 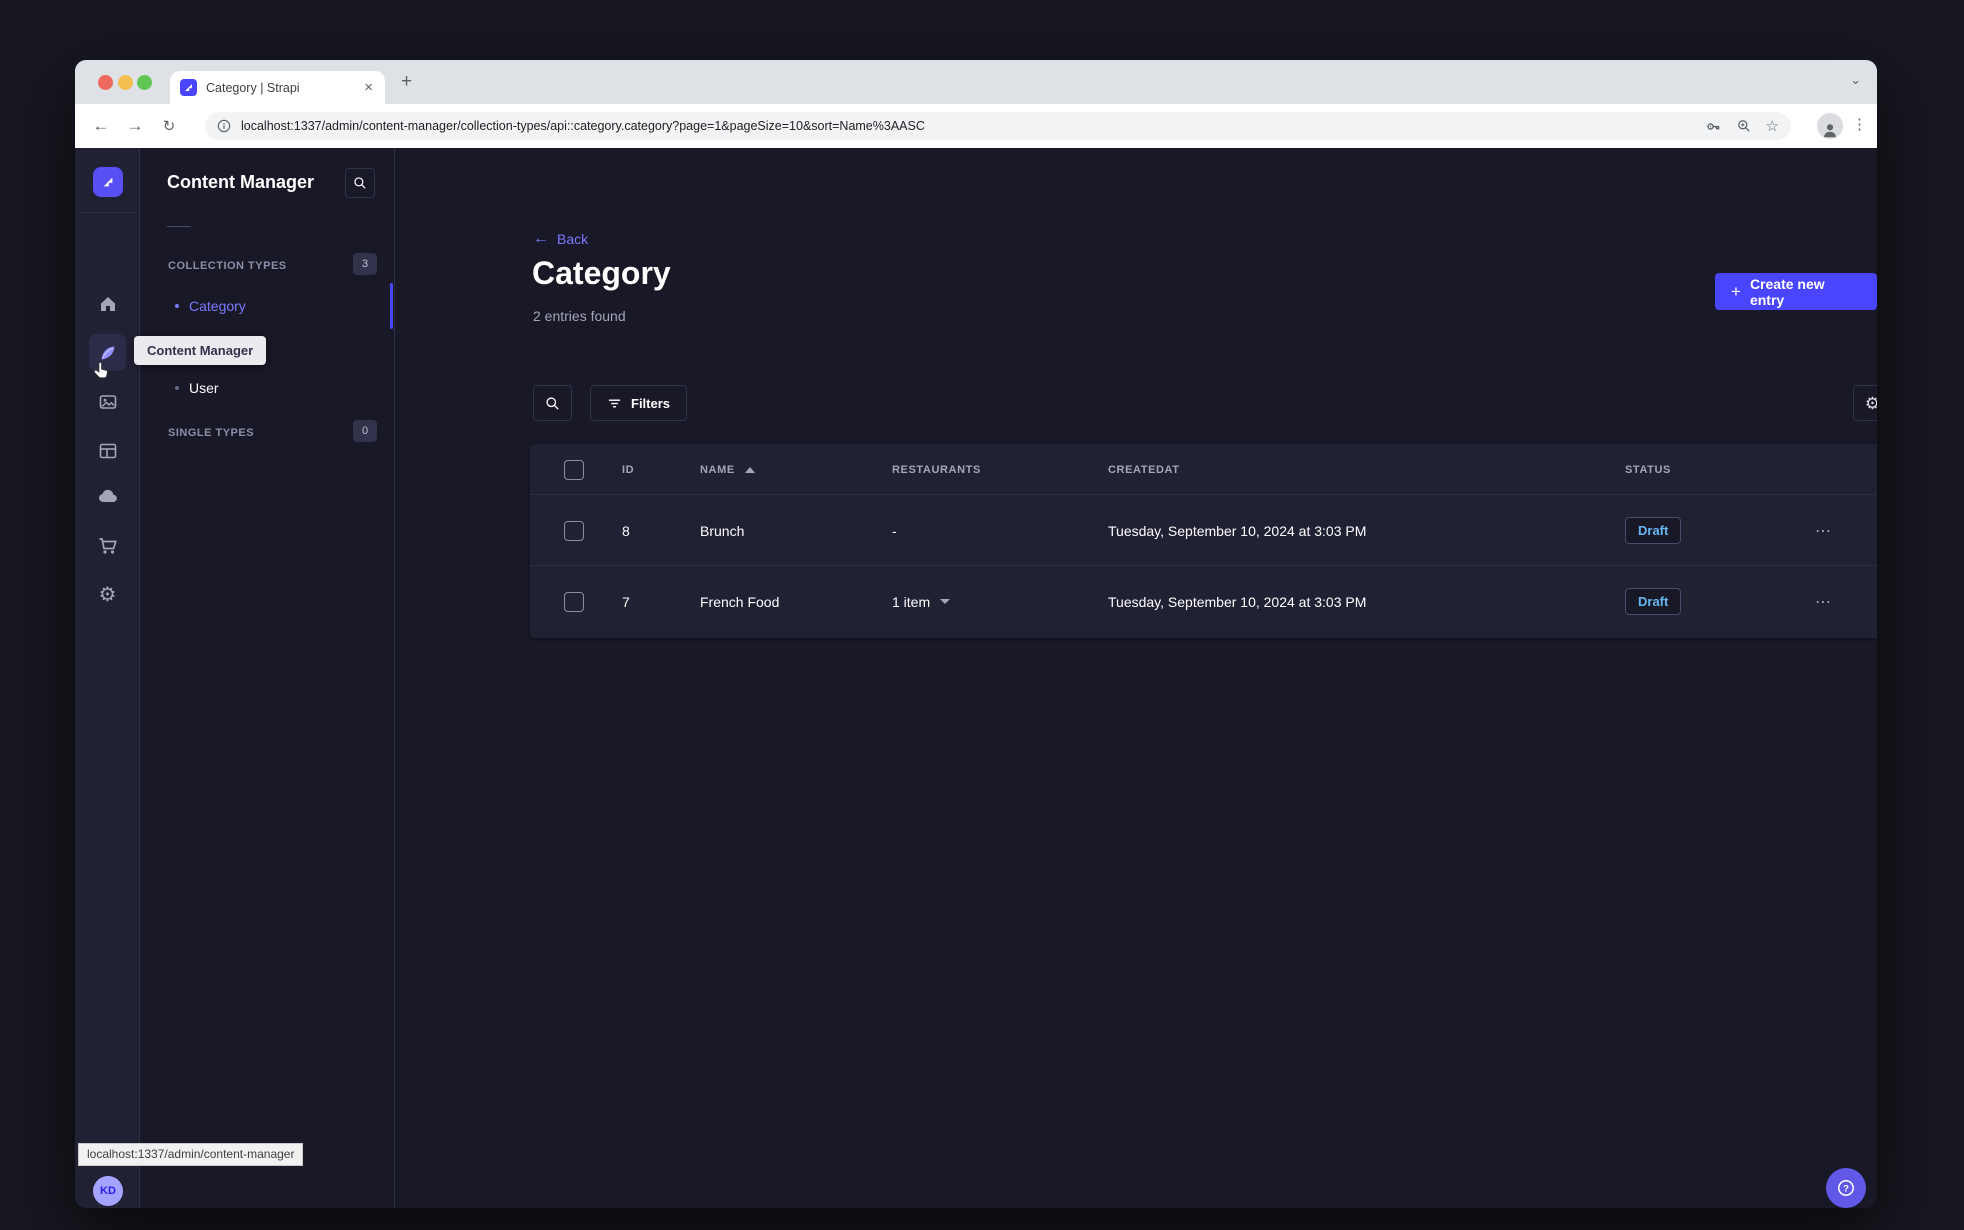 What do you see at coordinates (105, 82) in the screenshot?
I see `close-window-button` at bounding box center [105, 82].